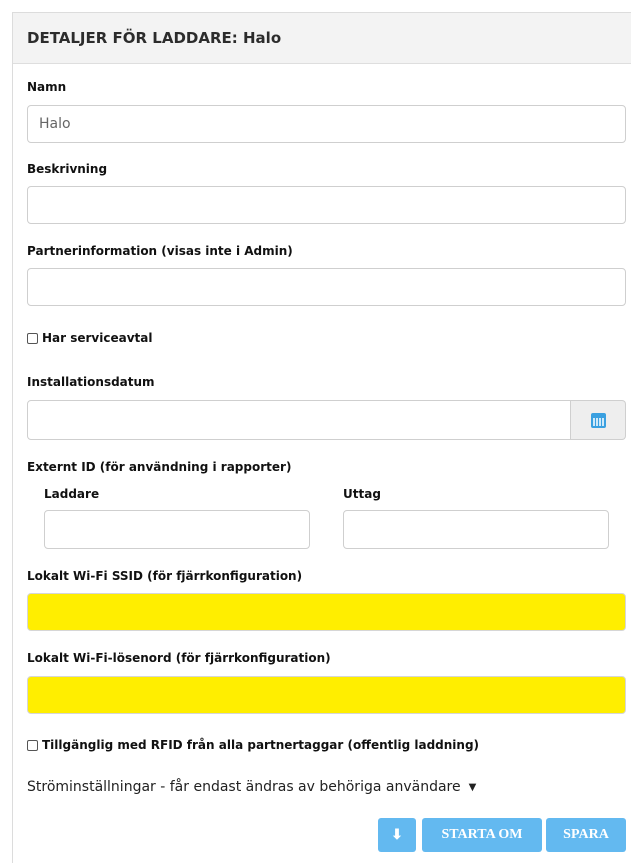 The width and height of the screenshot is (636, 868). I want to click on installationsdatum-input, so click(299, 420).